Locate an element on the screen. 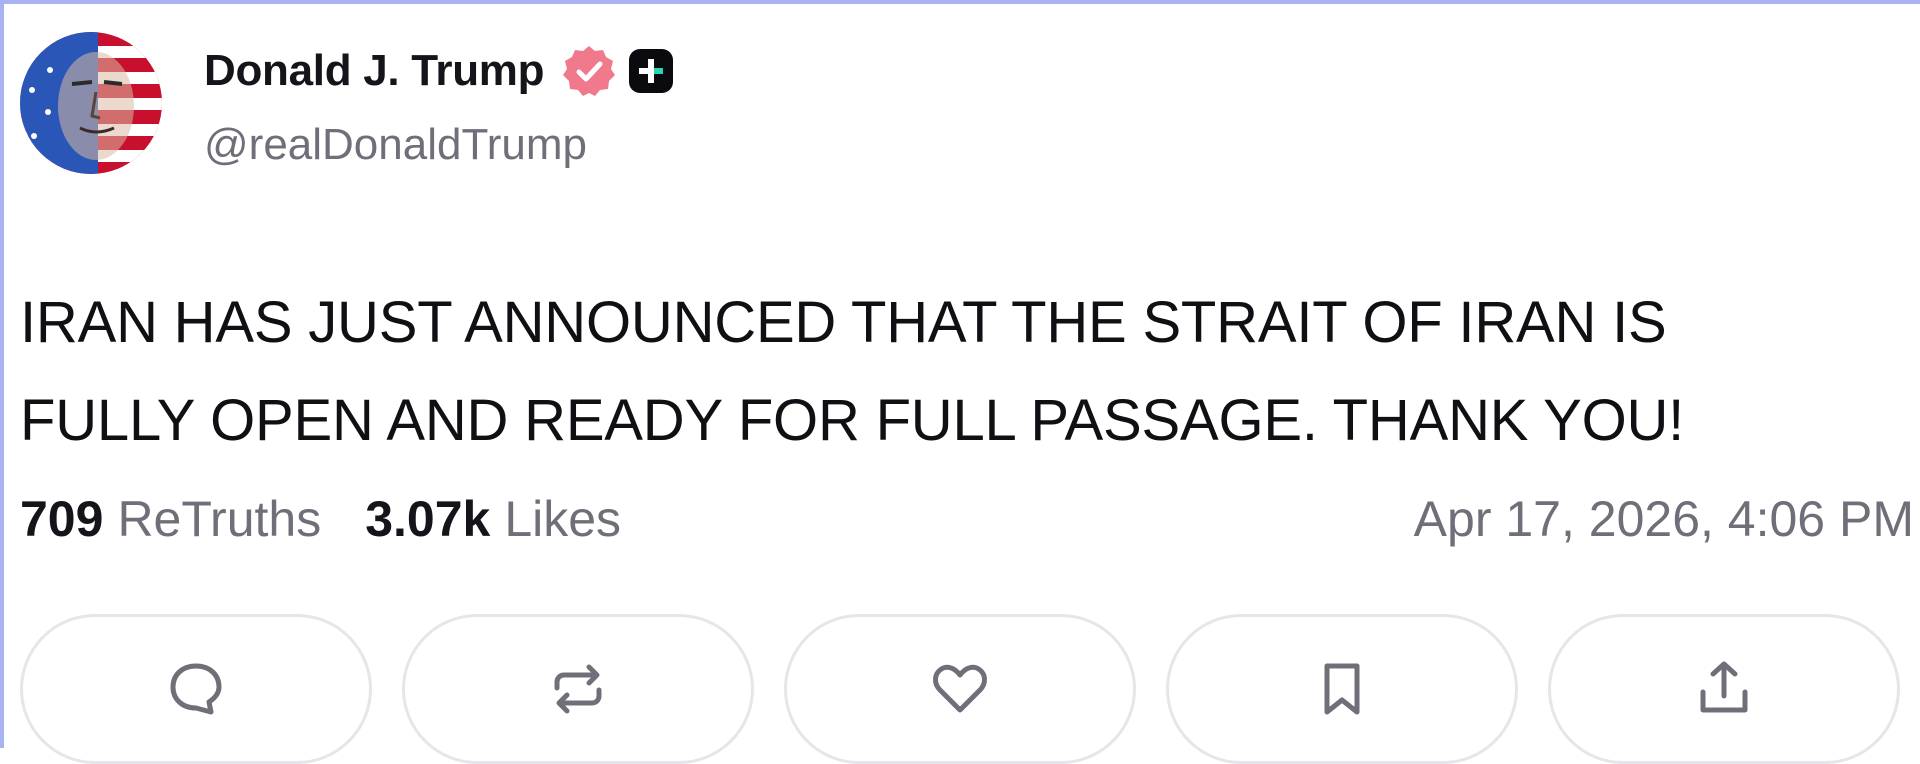 The height and width of the screenshot is (764, 1920). likes-count: 3.07k is located at coordinates (428, 519).